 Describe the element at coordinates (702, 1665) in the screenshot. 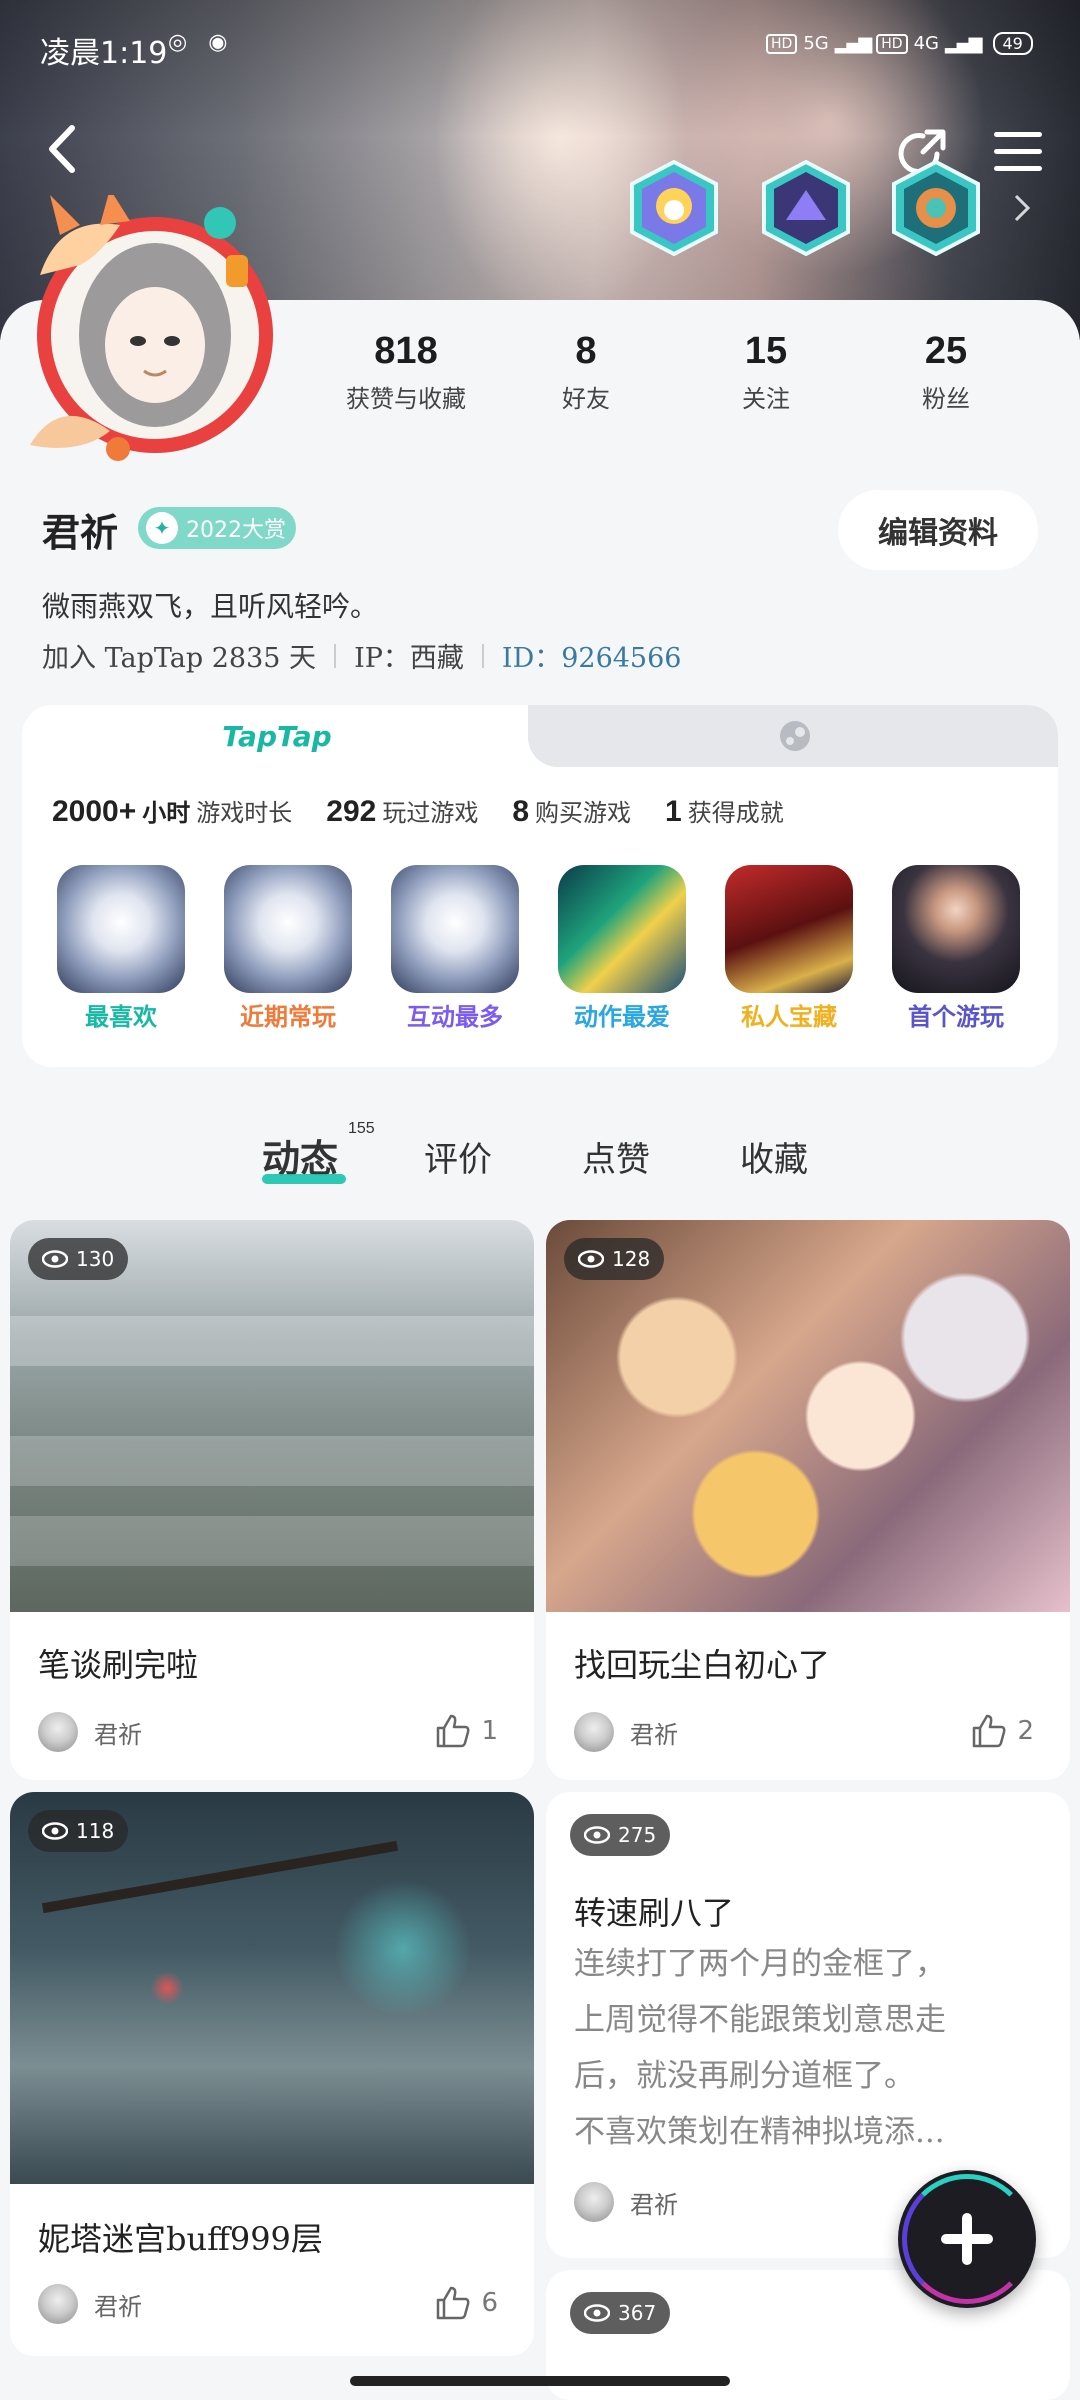

I see `post-title: 找回玩尘白初心了` at that location.